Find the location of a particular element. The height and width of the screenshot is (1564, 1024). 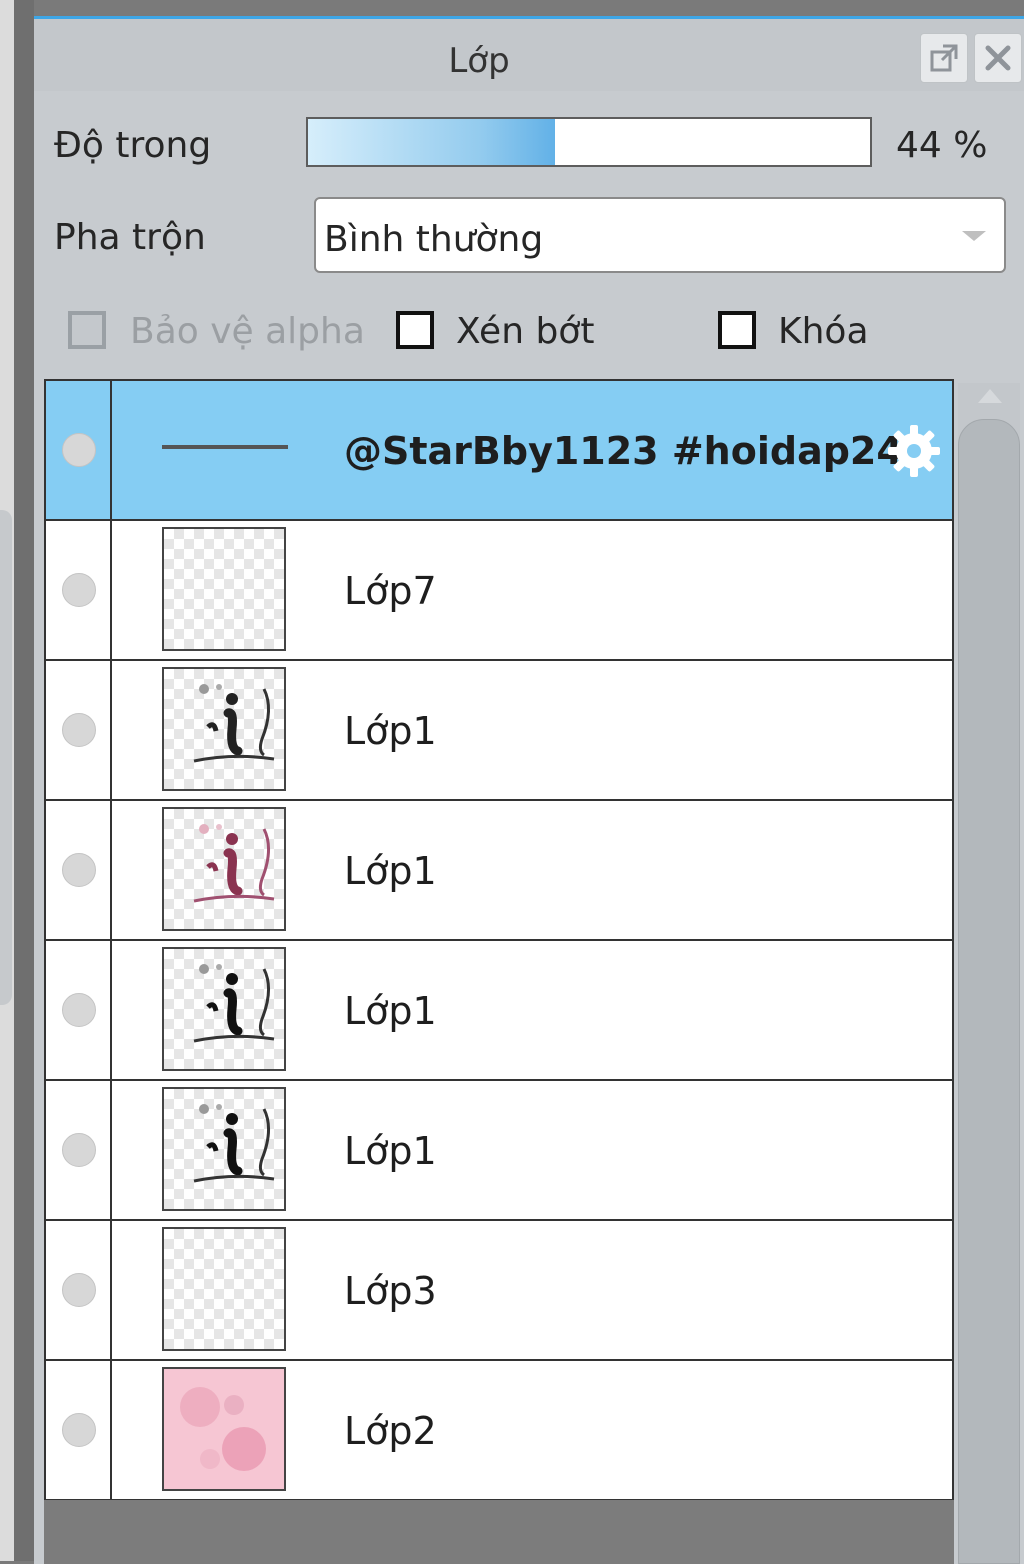

opacity-slider is located at coordinates (589, 142).